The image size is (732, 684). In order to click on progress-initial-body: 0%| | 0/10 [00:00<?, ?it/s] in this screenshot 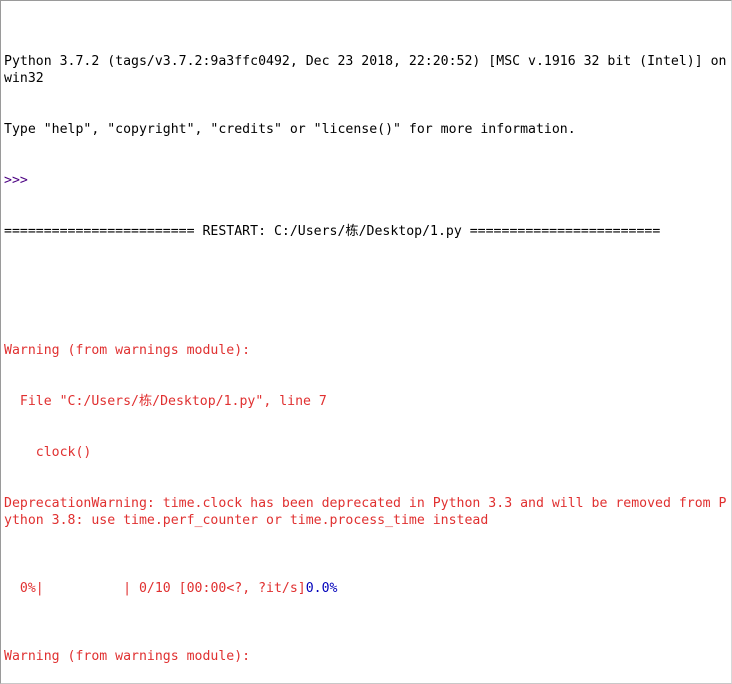, I will do `click(155, 588)`.